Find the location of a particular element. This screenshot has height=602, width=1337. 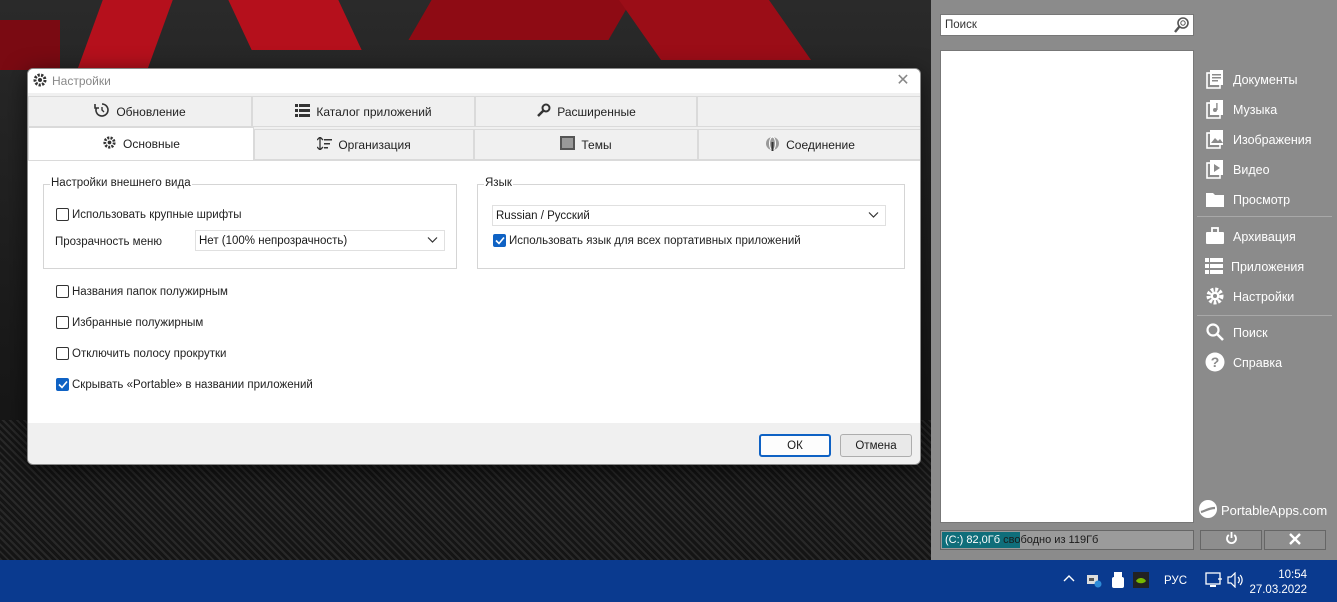

network-icon is located at coordinates (1214, 581).